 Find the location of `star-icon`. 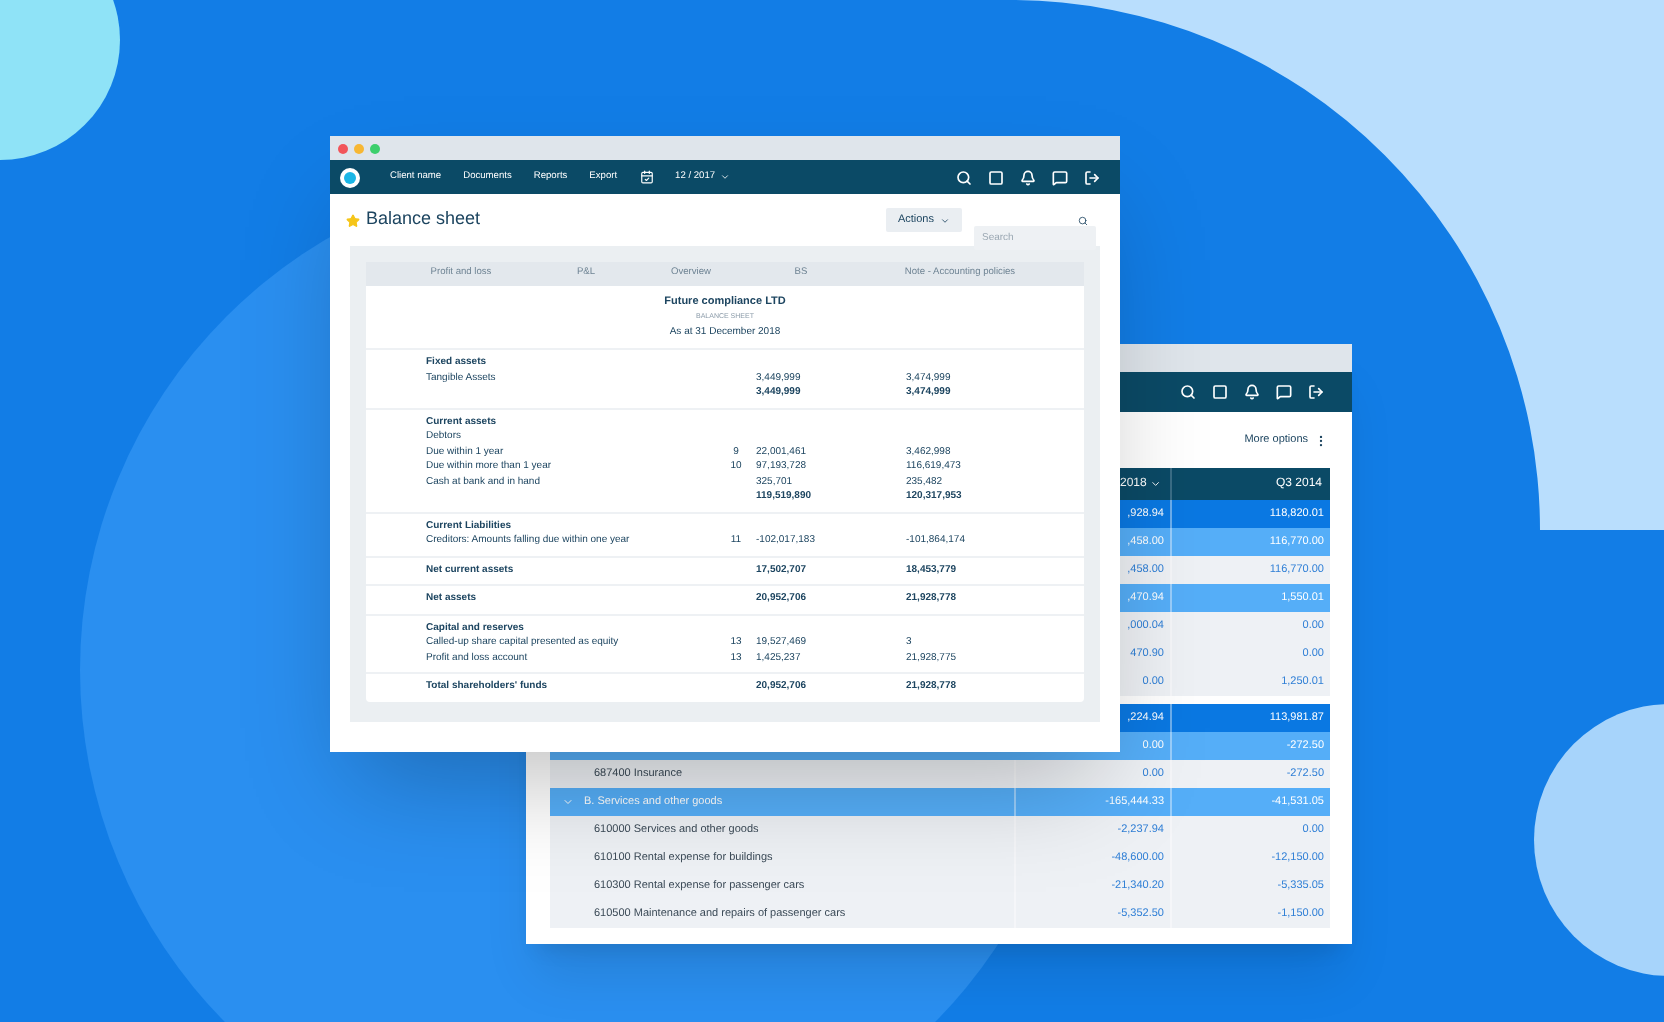

star-icon is located at coordinates (353, 220).